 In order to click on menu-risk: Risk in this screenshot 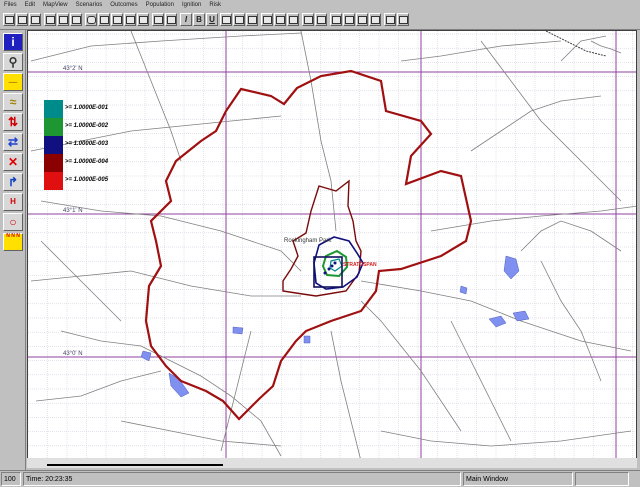, I will do `click(215, 5)`.